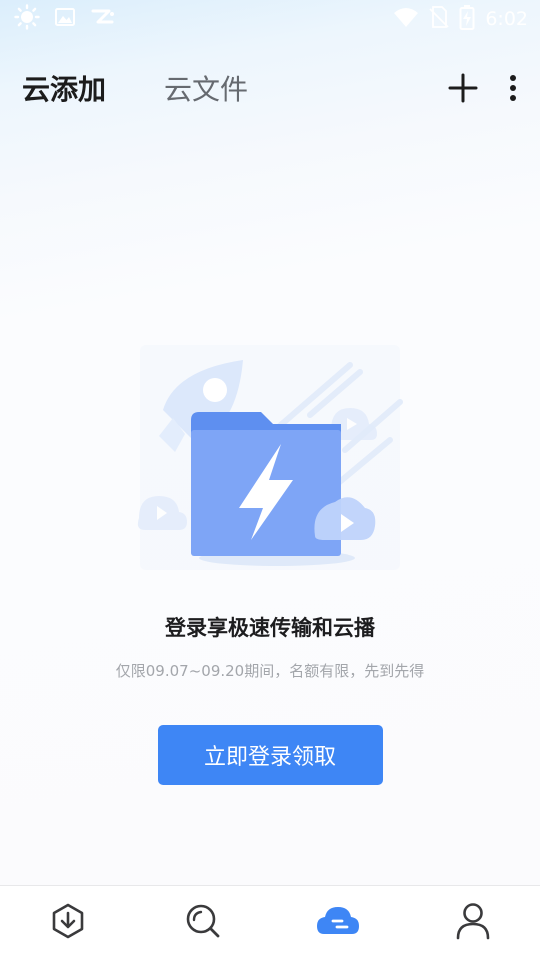  I want to click on image-icon, so click(65, 19).